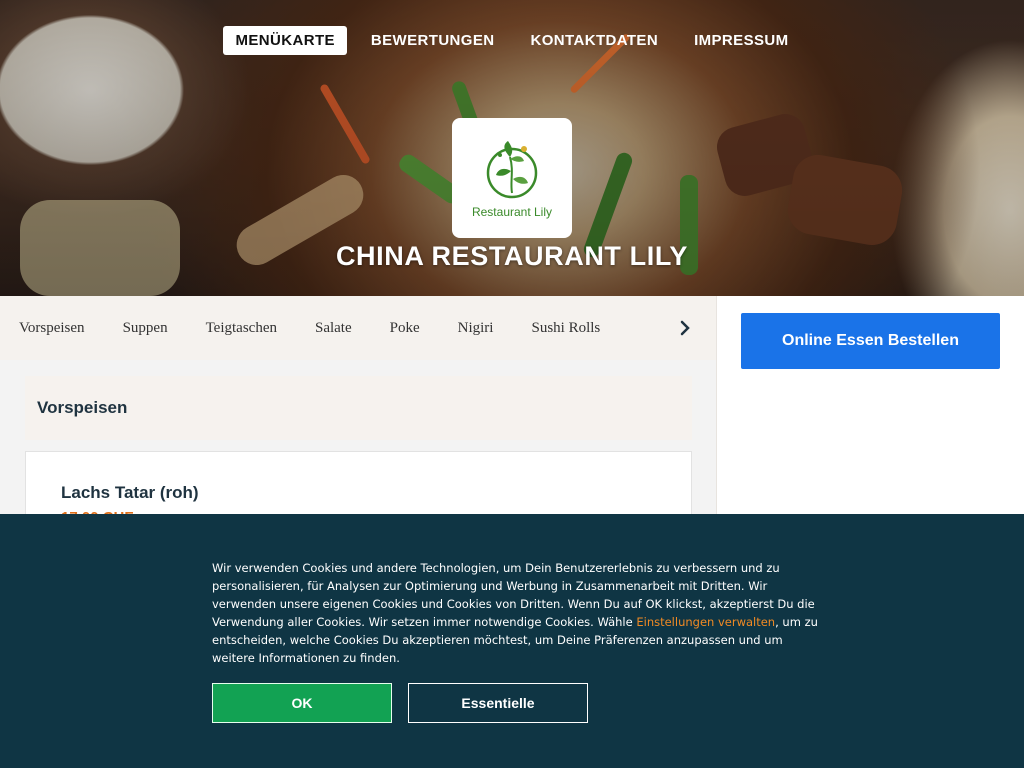 The height and width of the screenshot is (768, 1024). Describe the element at coordinates (405, 328) in the screenshot. I see `category-poke: Poke` at that location.